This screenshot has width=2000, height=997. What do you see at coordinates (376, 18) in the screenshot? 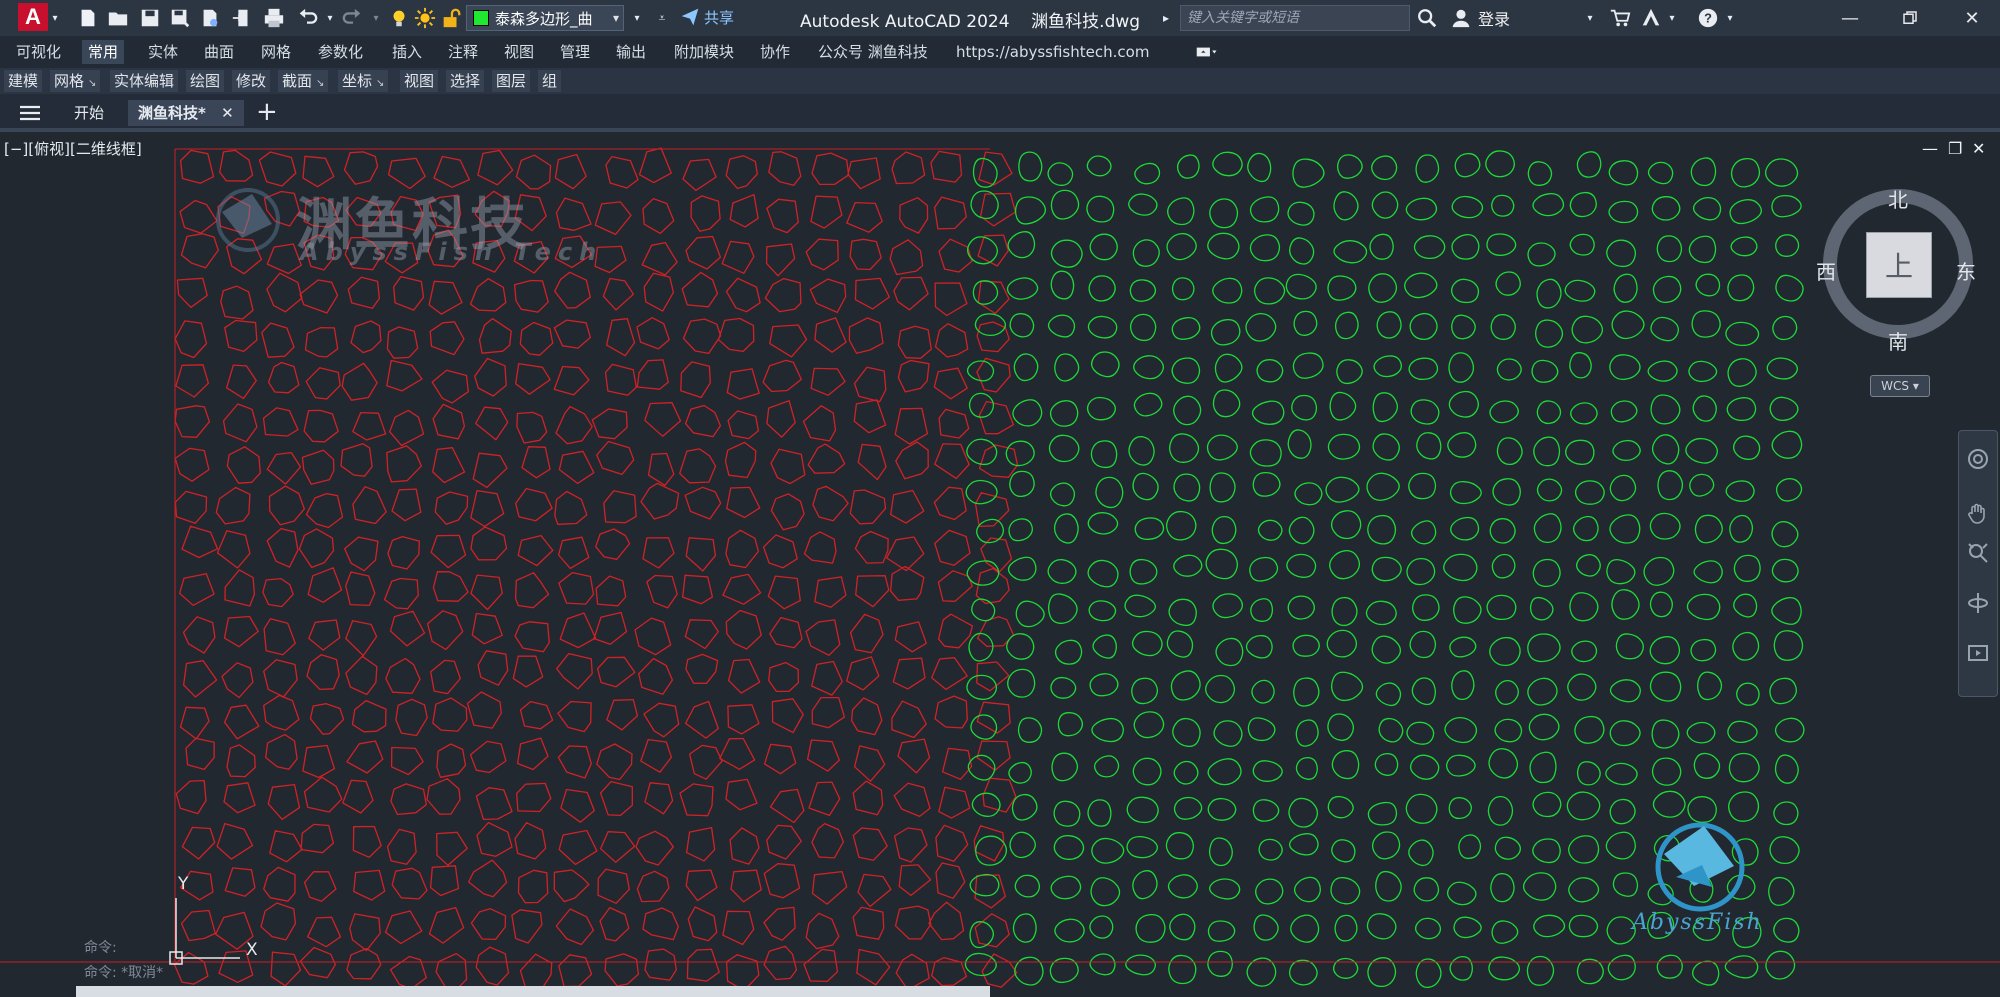
I see `redo-dropdown-icon: ▾` at bounding box center [376, 18].